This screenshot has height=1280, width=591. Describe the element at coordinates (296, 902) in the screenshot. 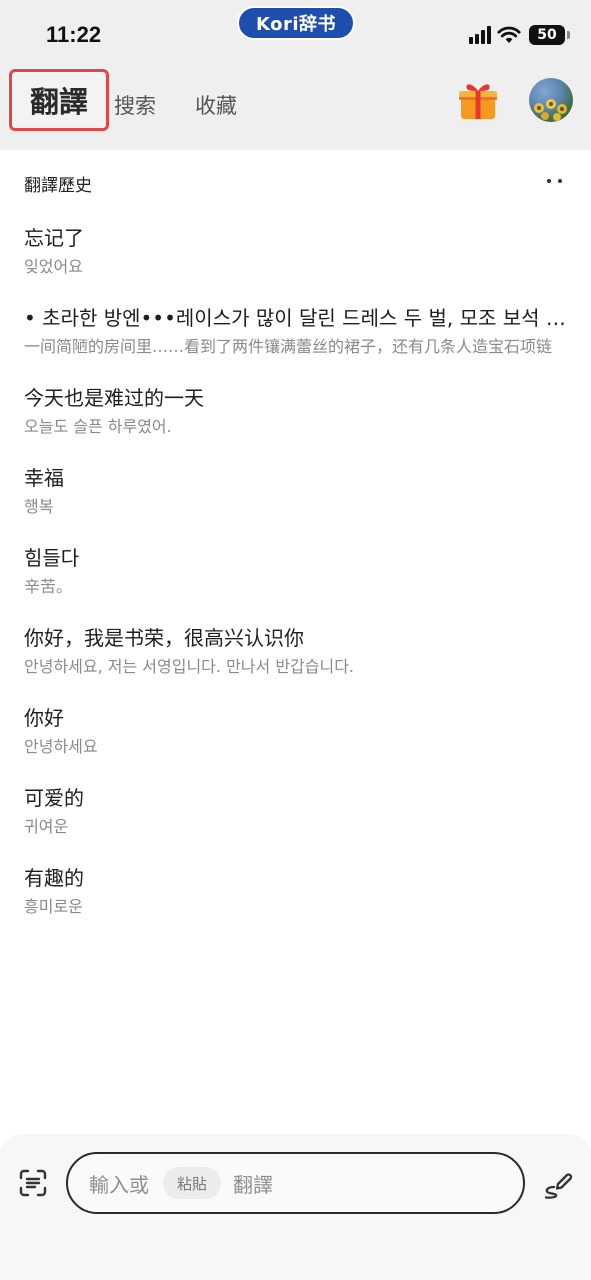

I see `history-item: 有趣的 흥미로운` at that location.